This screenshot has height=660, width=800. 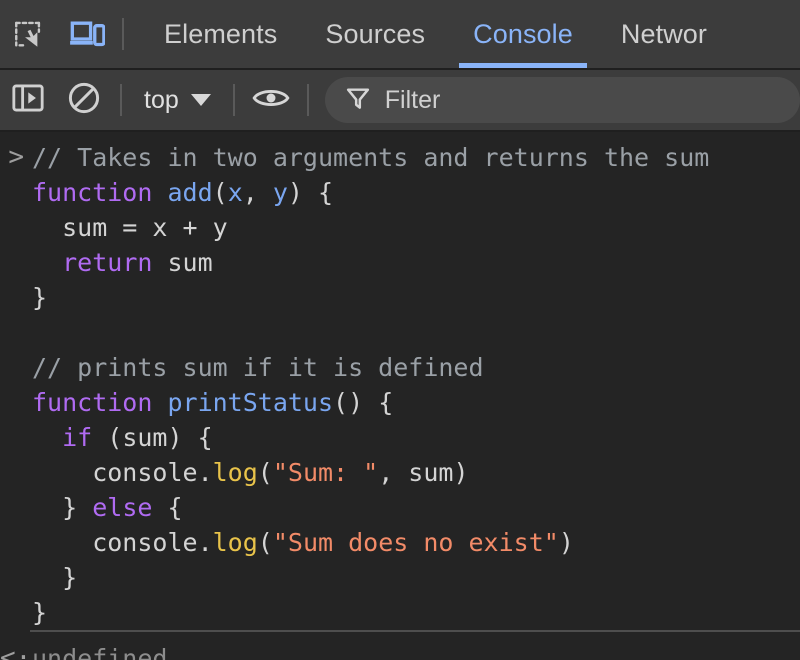 What do you see at coordinates (325, 472) in the screenshot?
I see `code-token: "Sum: "` at bounding box center [325, 472].